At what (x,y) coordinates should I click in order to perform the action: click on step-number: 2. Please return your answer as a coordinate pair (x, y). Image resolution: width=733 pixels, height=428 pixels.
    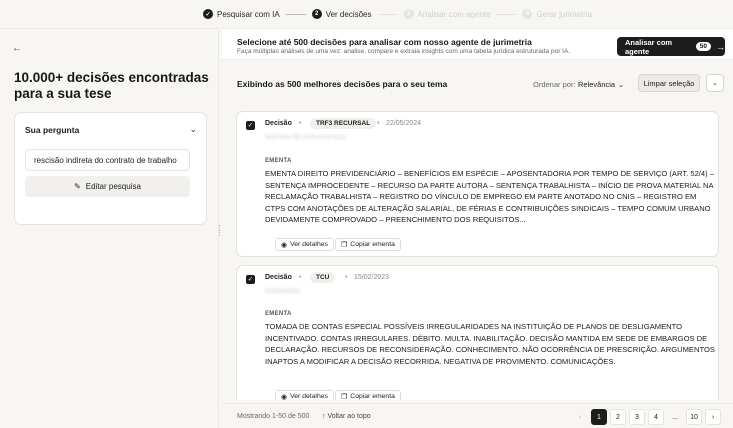
    Looking at the image, I should click on (316, 14).